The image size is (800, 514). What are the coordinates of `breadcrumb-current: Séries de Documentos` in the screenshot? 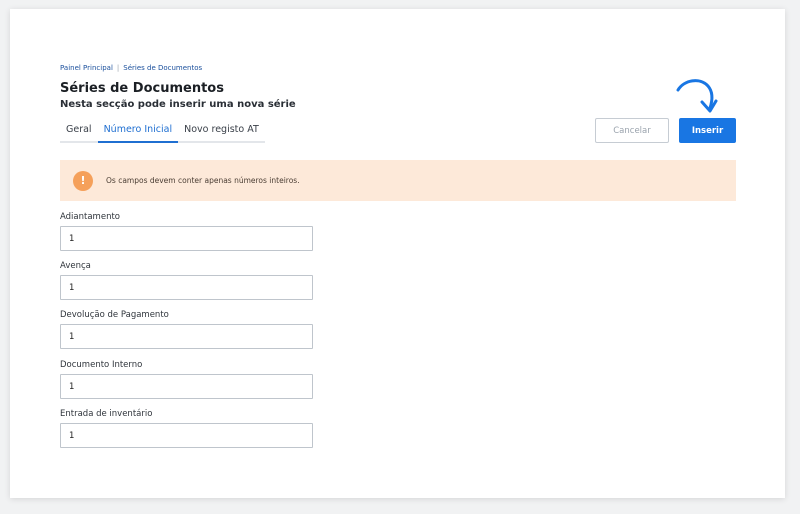 It's located at (162, 68).